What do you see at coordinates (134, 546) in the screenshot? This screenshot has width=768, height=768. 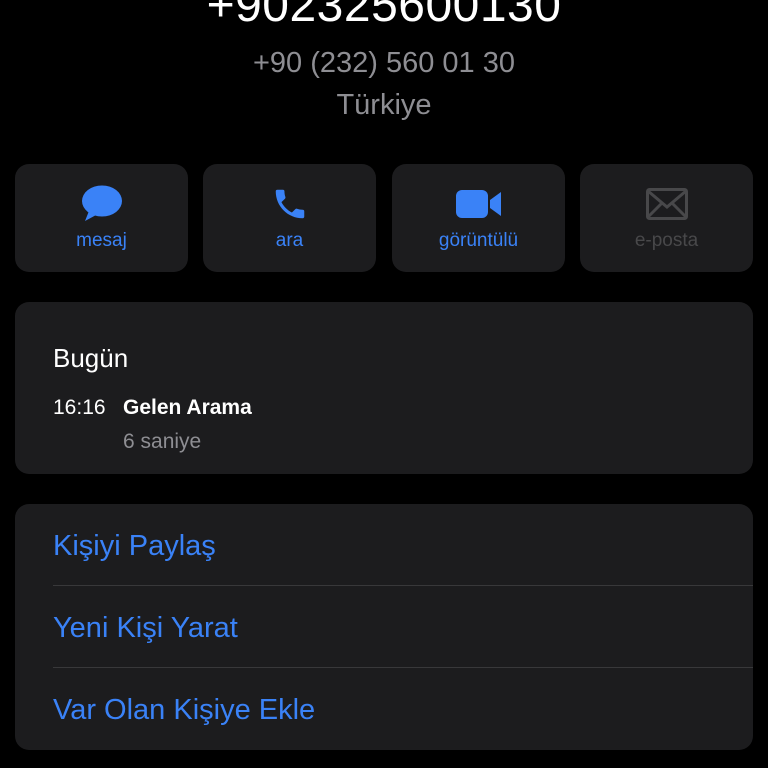 I see `share-contact-label: Kişiyi Paylaş` at bounding box center [134, 546].